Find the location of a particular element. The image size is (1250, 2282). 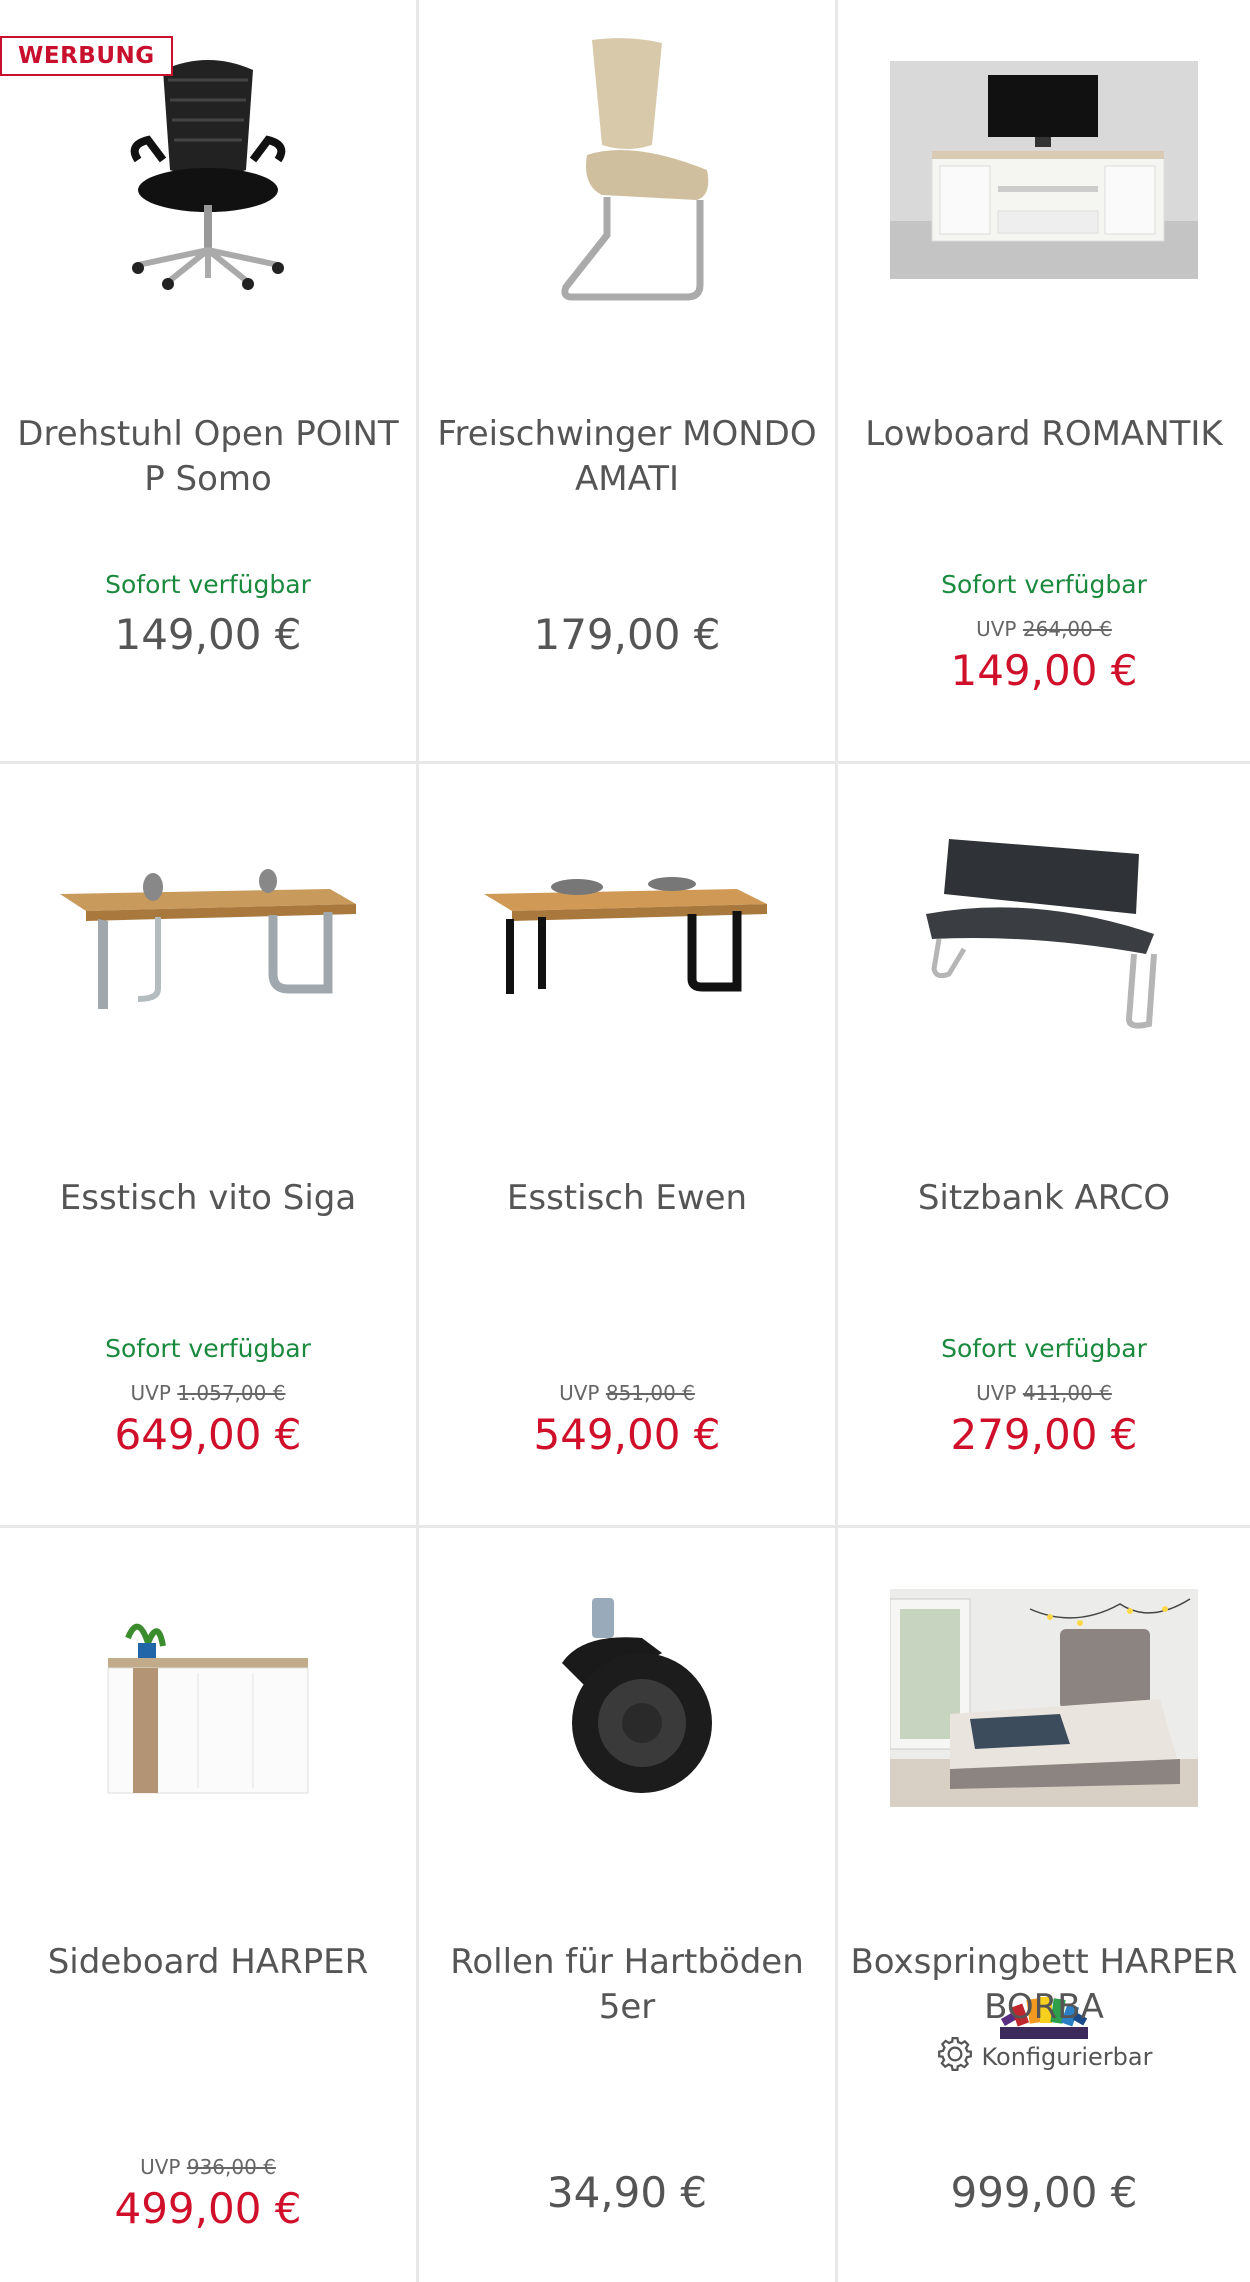

uvp-old-price: 411,00 € is located at coordinates (1067, 1393).